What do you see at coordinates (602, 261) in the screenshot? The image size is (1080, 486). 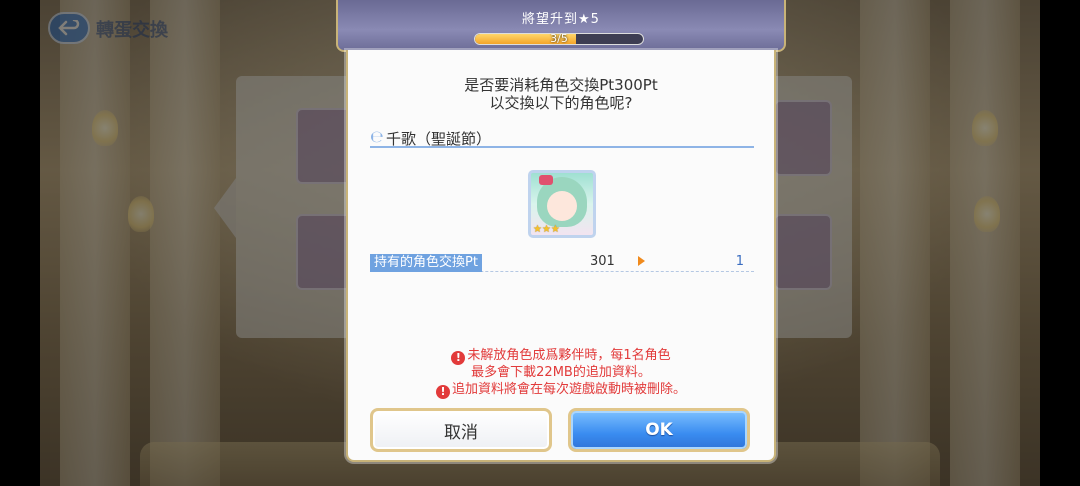 I see `exchange-pt-current: 301` at bounding box center [602, 261].